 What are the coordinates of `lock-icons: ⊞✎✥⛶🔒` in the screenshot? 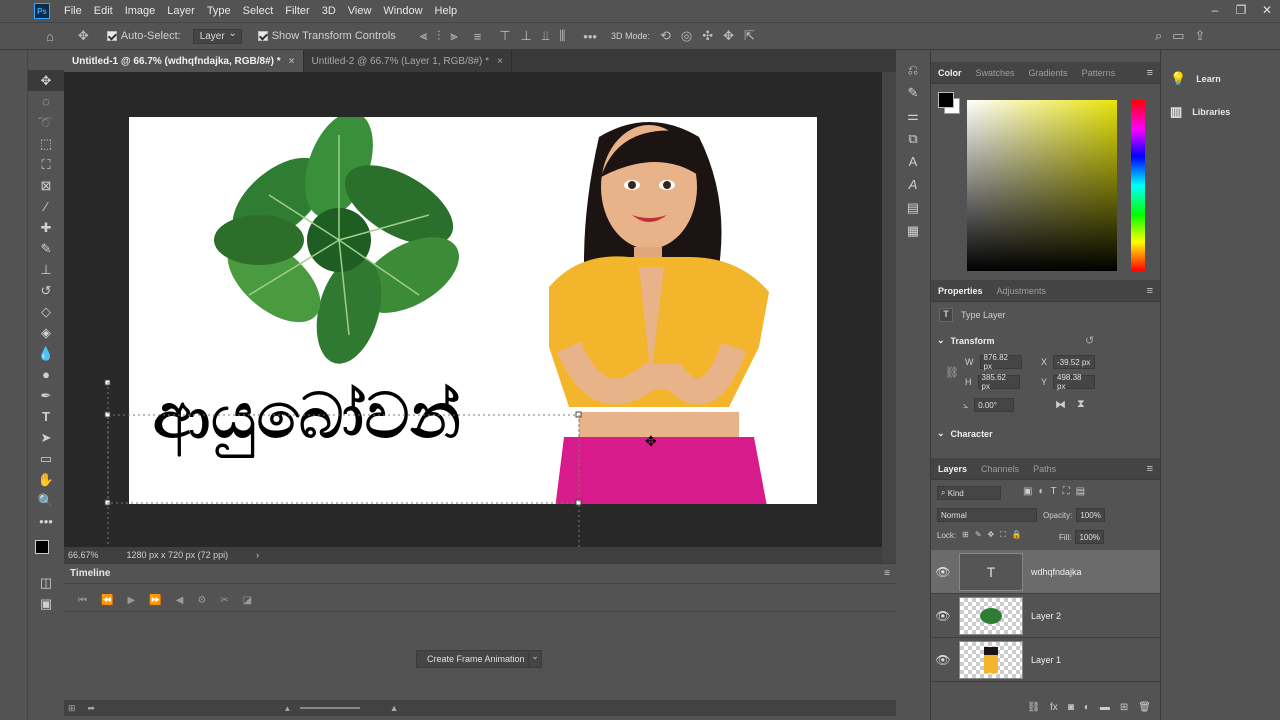 It's located at (995, 535).